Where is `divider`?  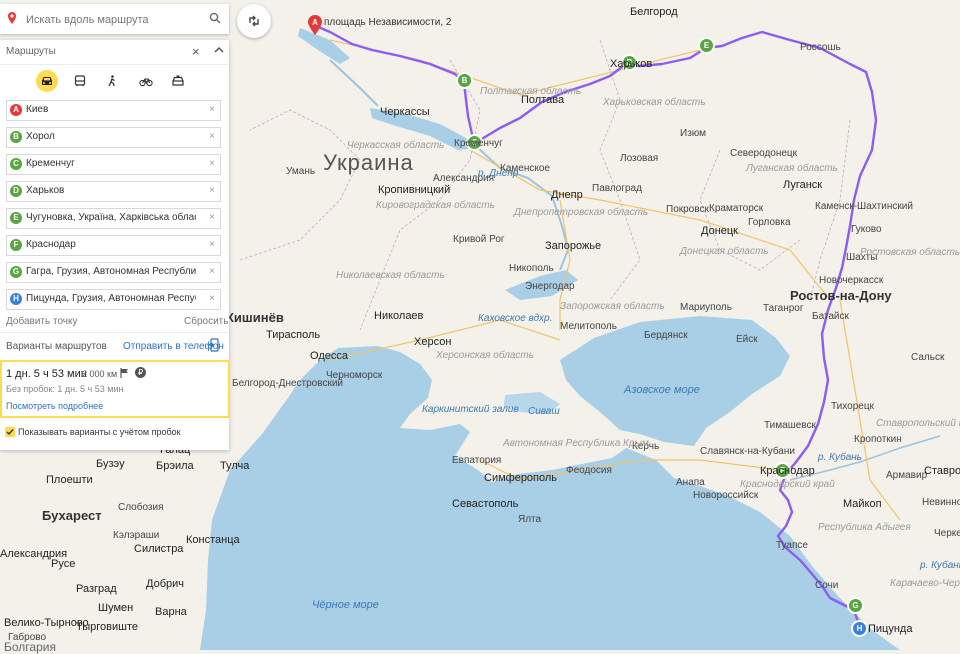 divider is located at coordinates (114, 332).